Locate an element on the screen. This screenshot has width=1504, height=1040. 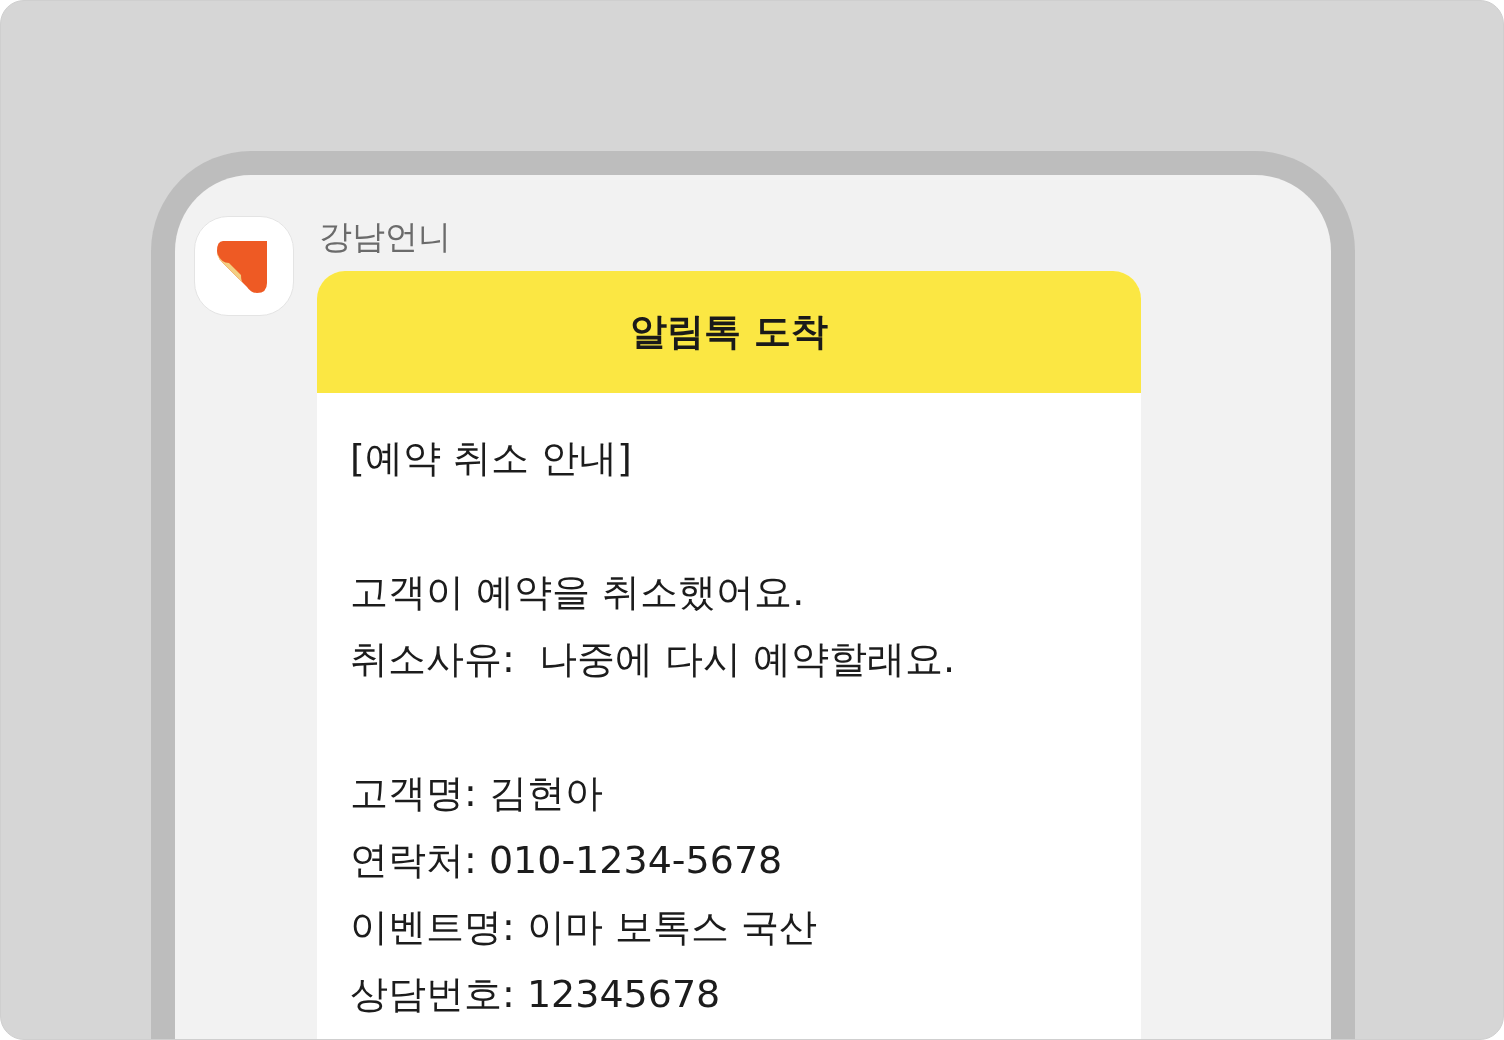
message-line: [예약 취소 안내] is located at coordinates (491, 458).